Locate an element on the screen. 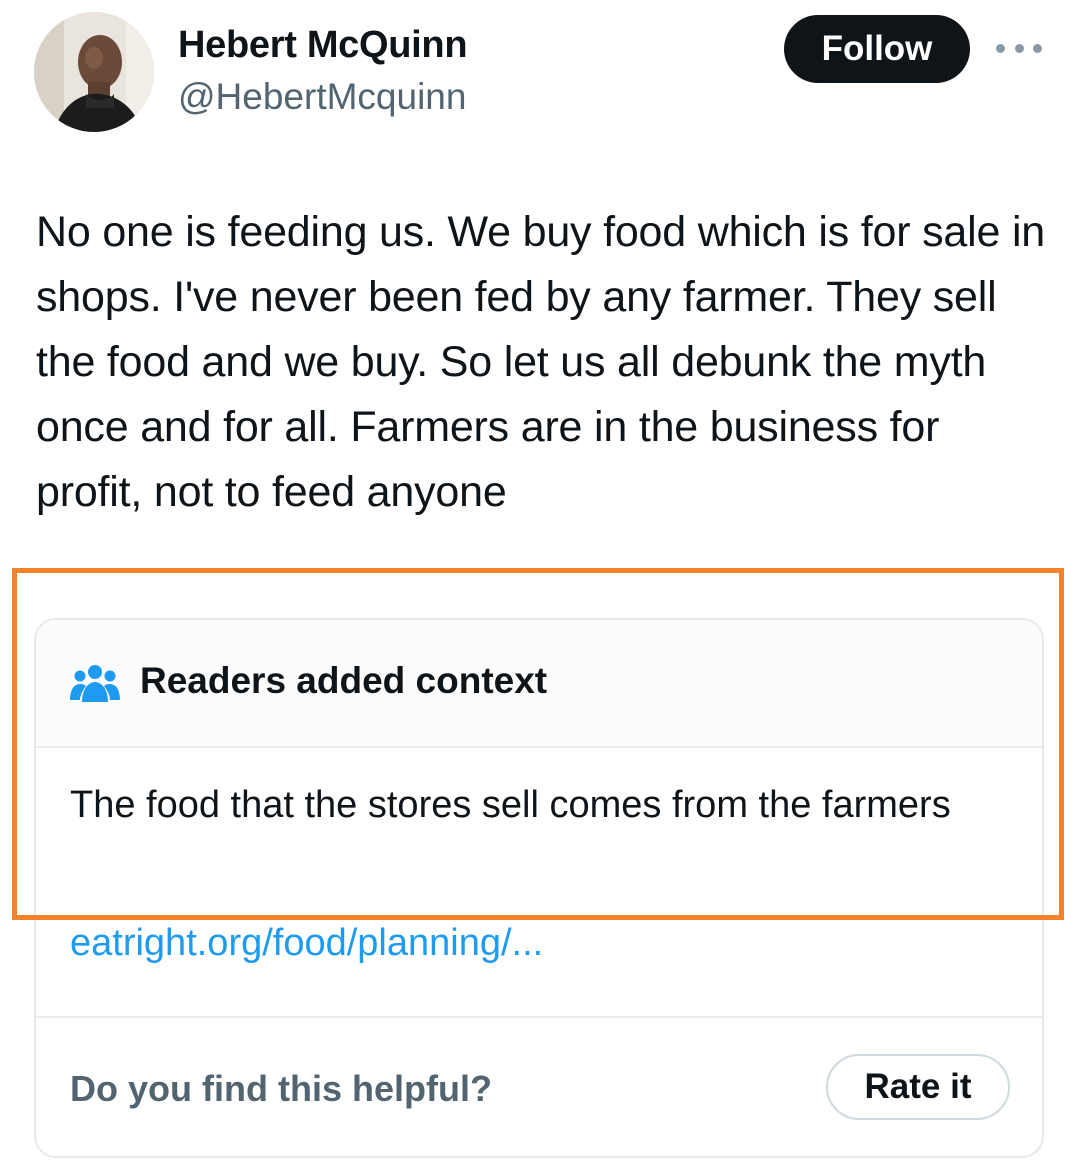 The width and height of the screenshot is (1080, 1176). follow-button: Follow is located at coordinates (877, 49).